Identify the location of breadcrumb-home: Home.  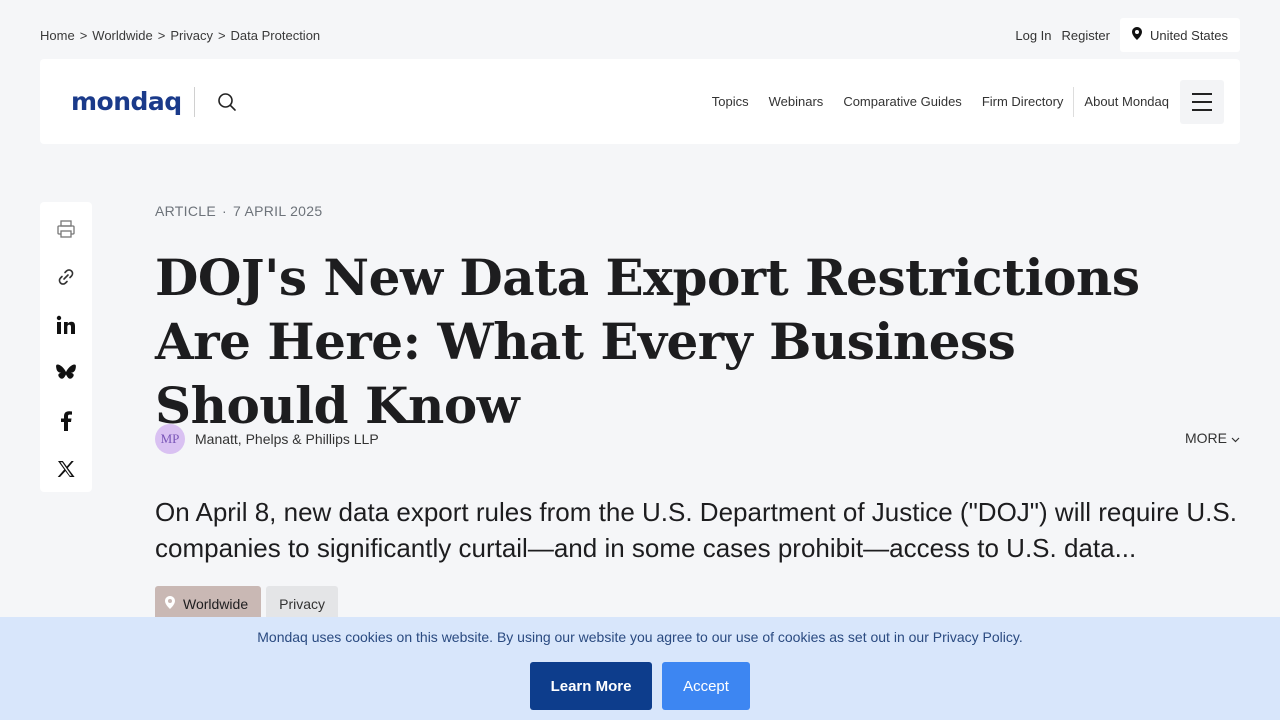
(57, 35).